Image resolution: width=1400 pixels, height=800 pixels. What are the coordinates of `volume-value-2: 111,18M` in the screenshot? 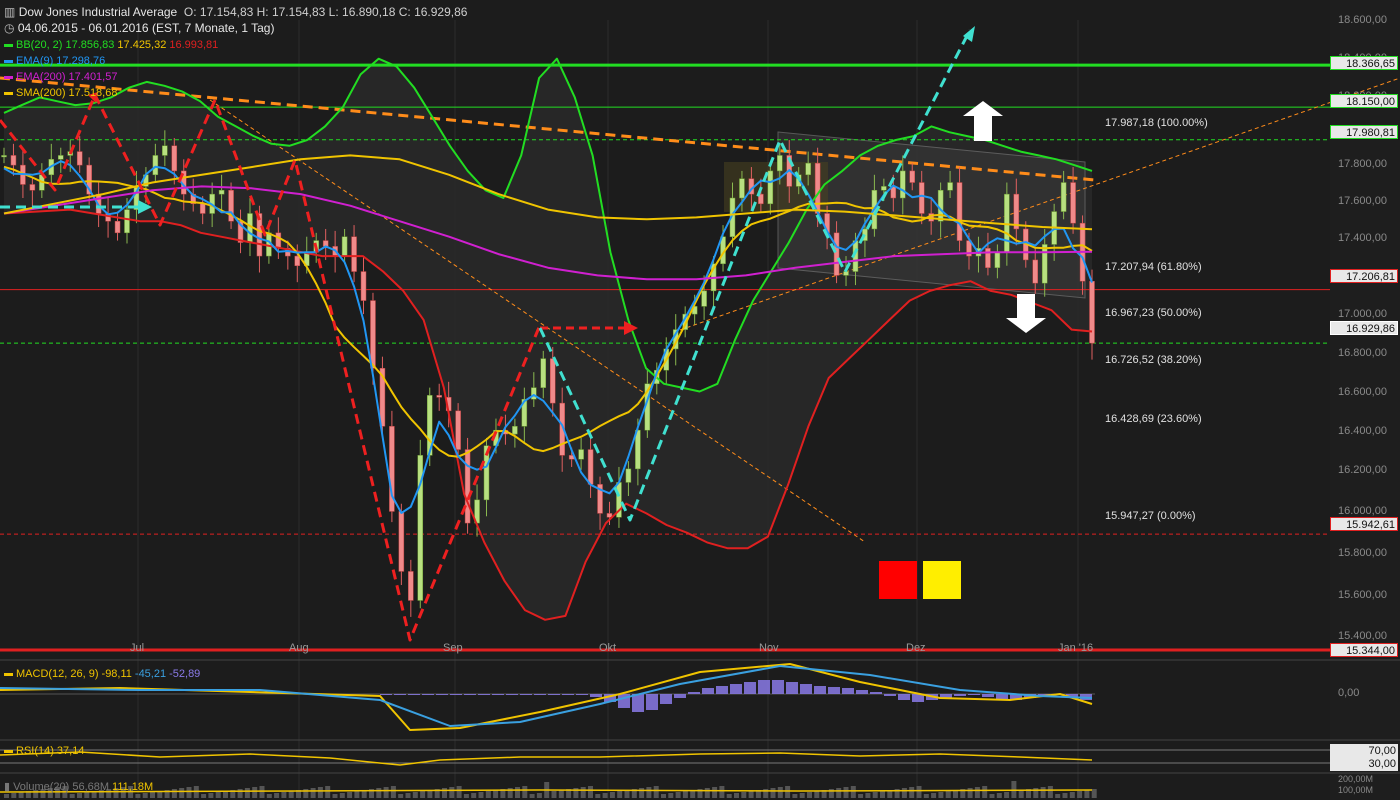 It's located at (133, 787).